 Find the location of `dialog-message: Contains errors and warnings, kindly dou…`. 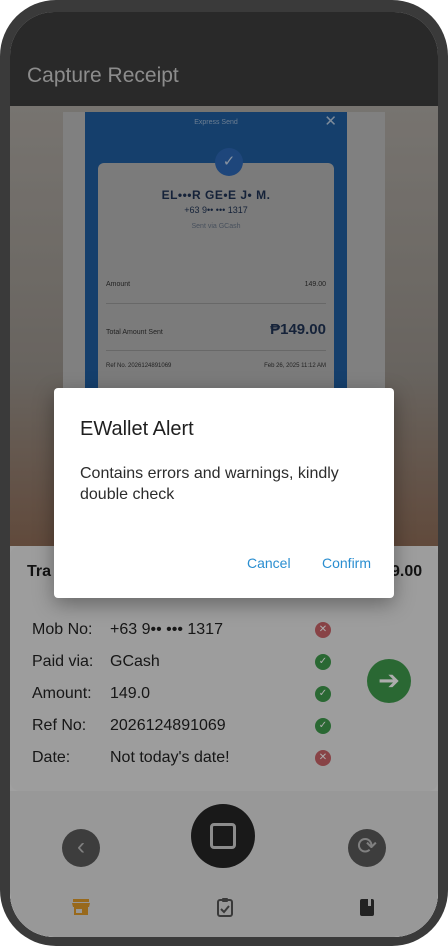

dialog-message: Contains errors and warnings, kindly dou… is located at coordinates (209, 484).